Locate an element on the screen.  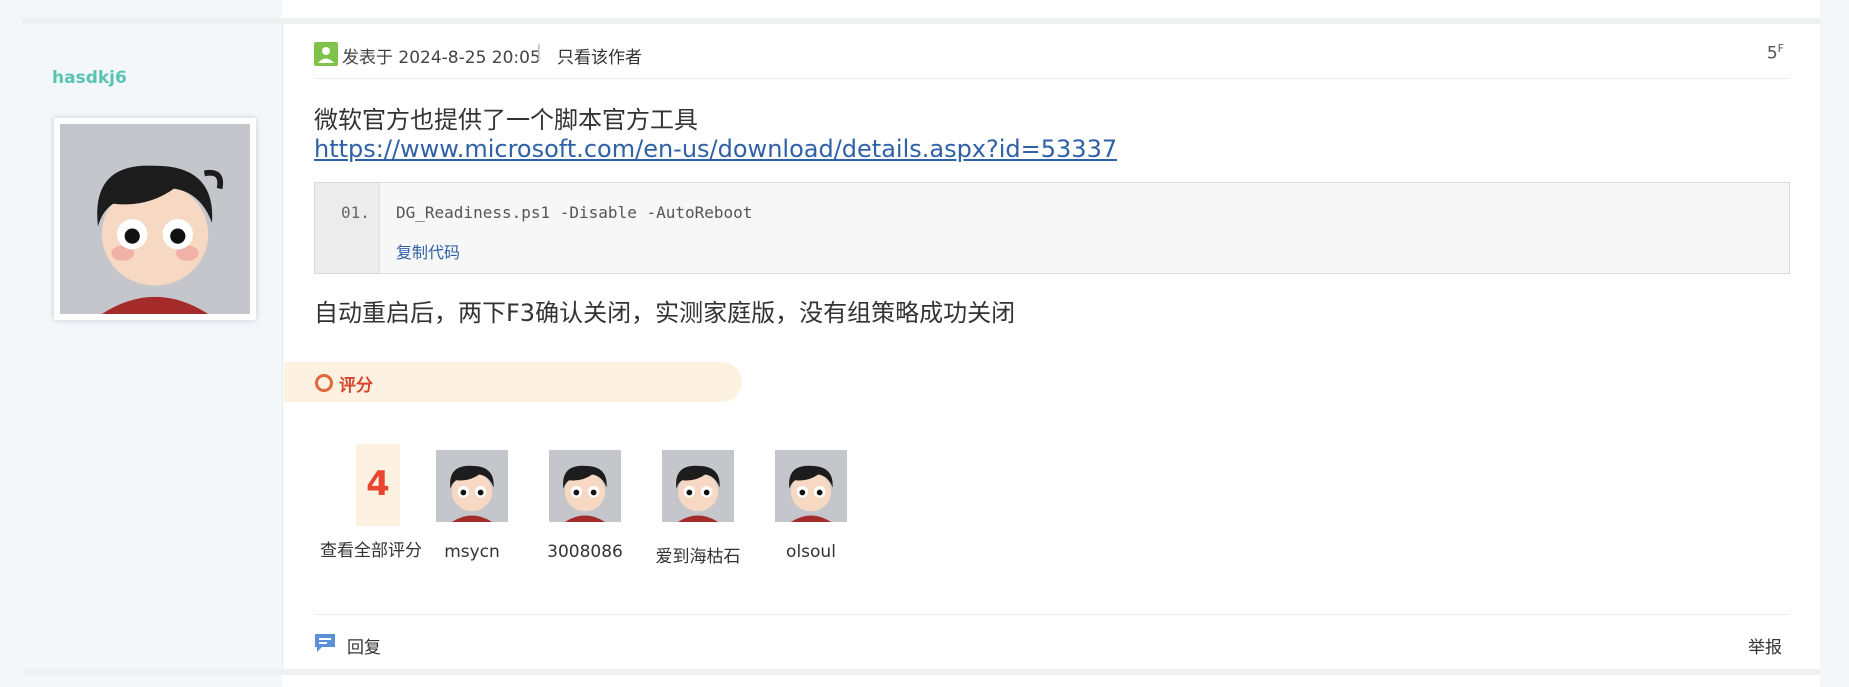
only-author-link: 只看该作者 is located at coordinates (599, 55).